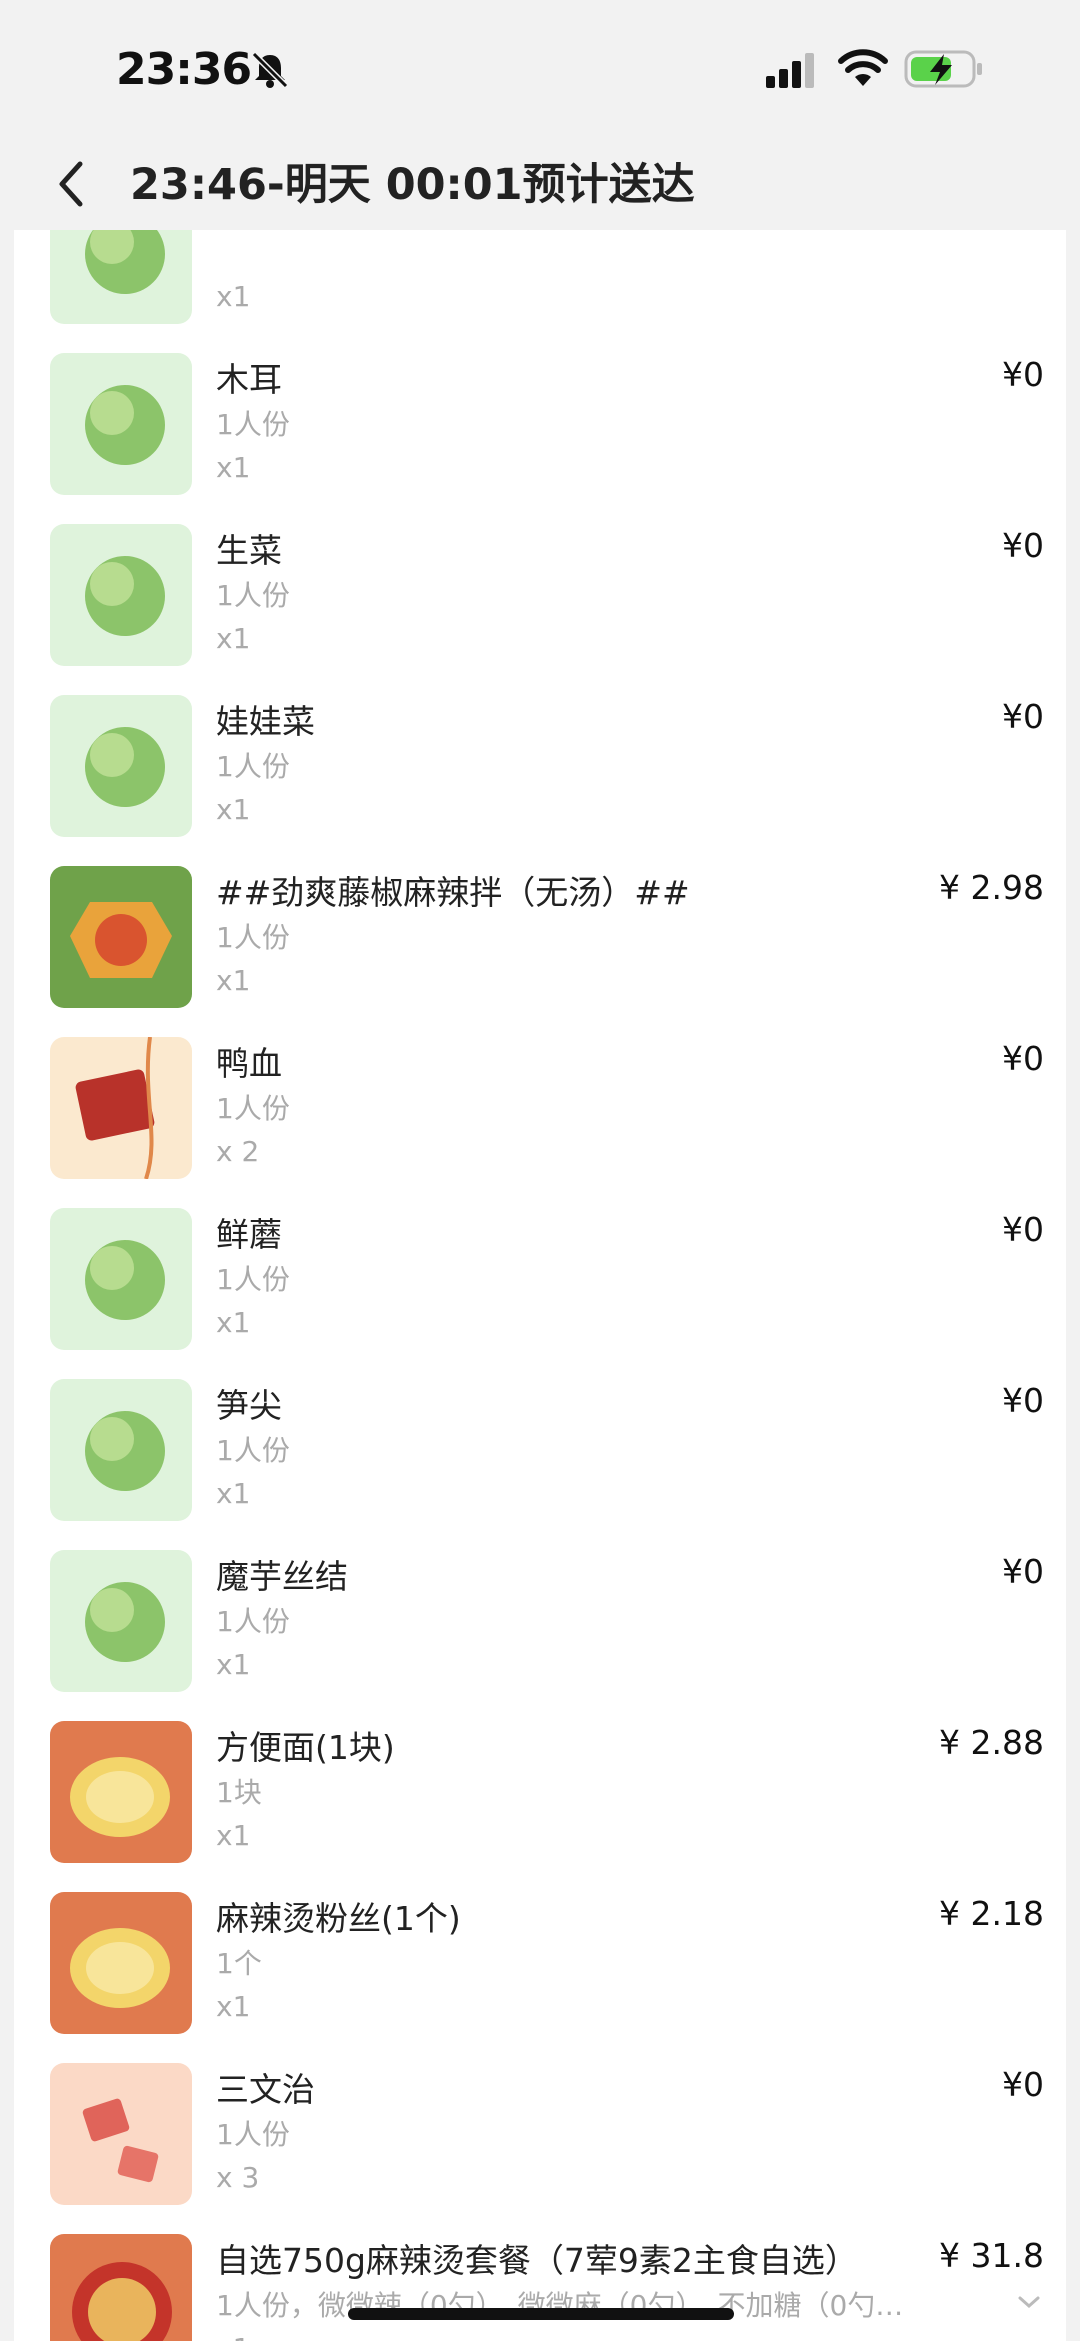 This screenshot has width=1080, height=2341. What do you see at coordinates (540, 426) in the screenshot?
I see `list-item: 木耳 1人份 x1 ¥0` at bounding box center [540, 426].